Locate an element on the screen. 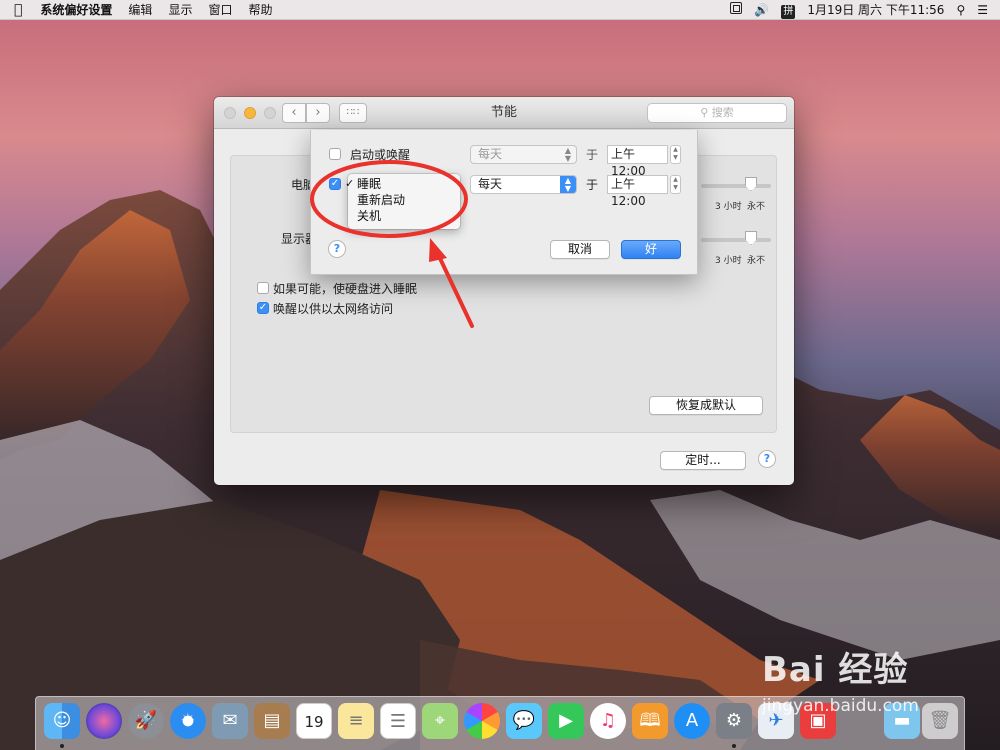  display-sleep-slider-knob is located at coordinates (751, 238).